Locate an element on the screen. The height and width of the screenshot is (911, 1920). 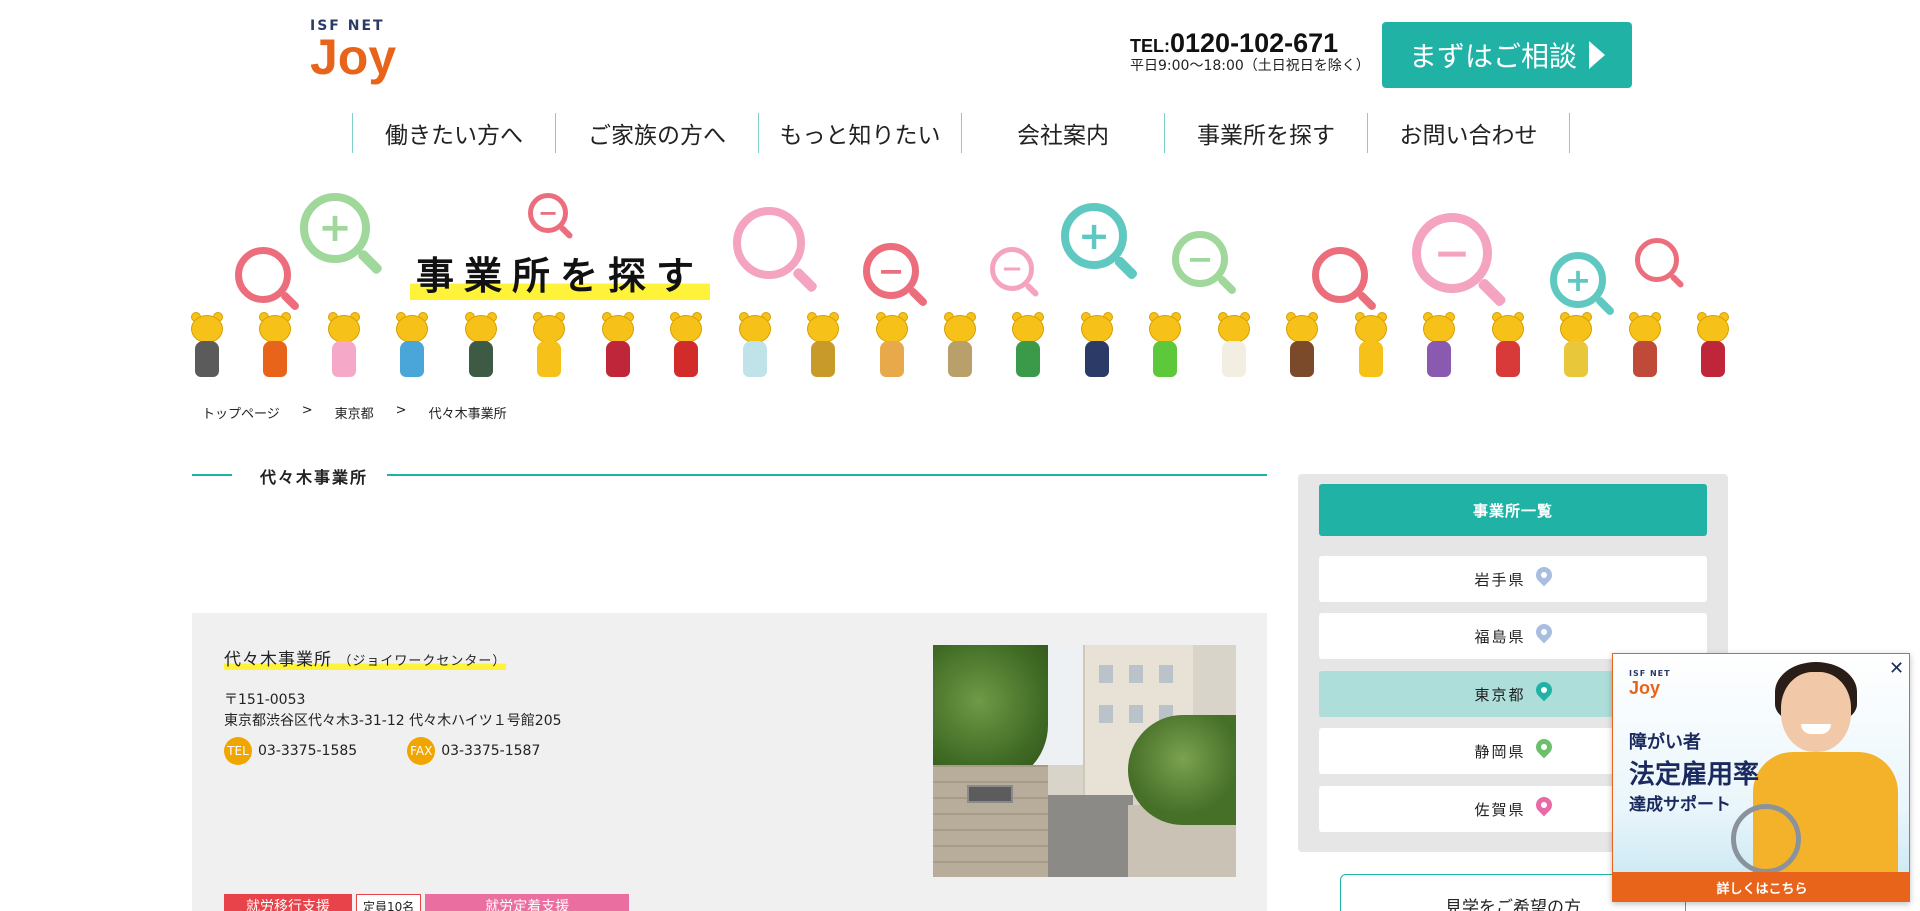
breadcrumb-current: 代々木事業所 is located at coordinates (467, 414).